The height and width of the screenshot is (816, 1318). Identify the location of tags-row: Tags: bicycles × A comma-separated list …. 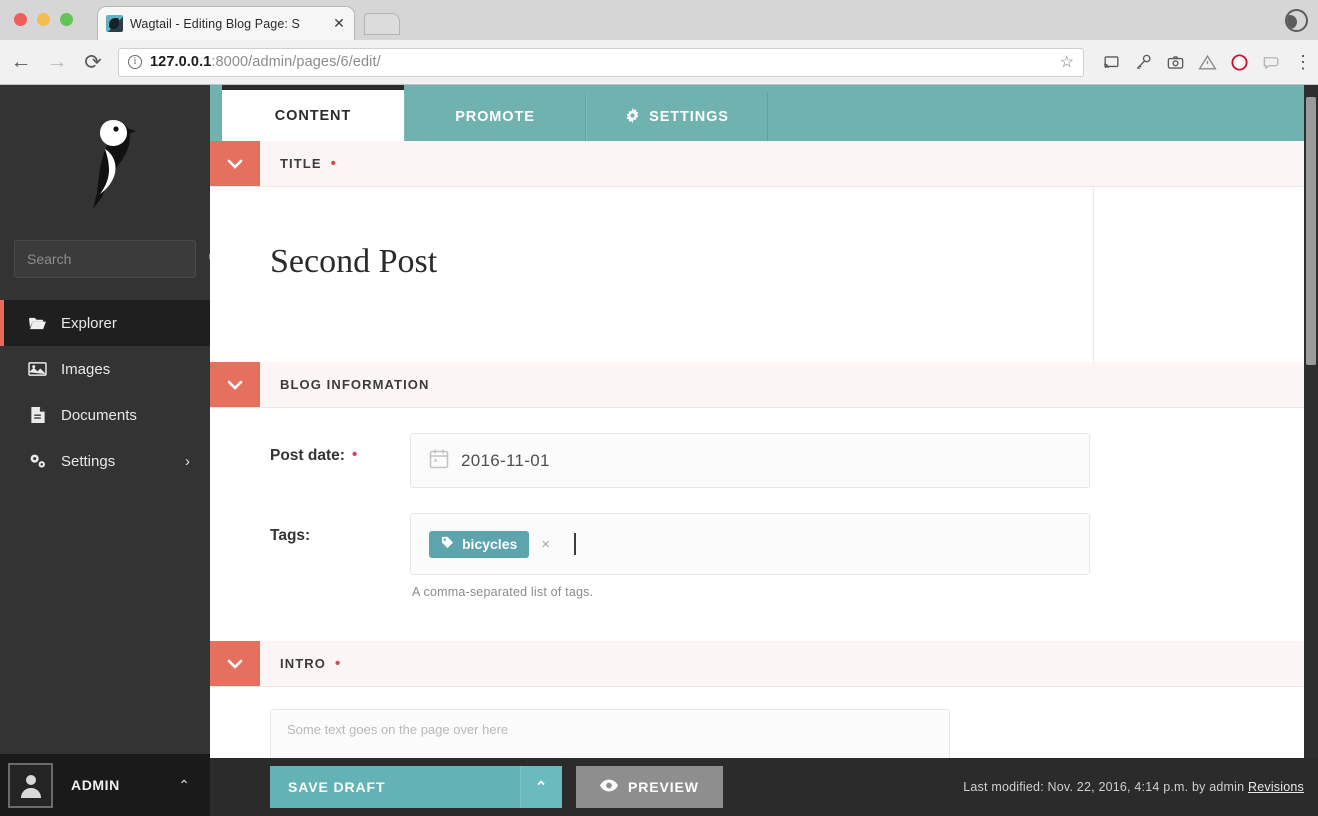
(757, 543).